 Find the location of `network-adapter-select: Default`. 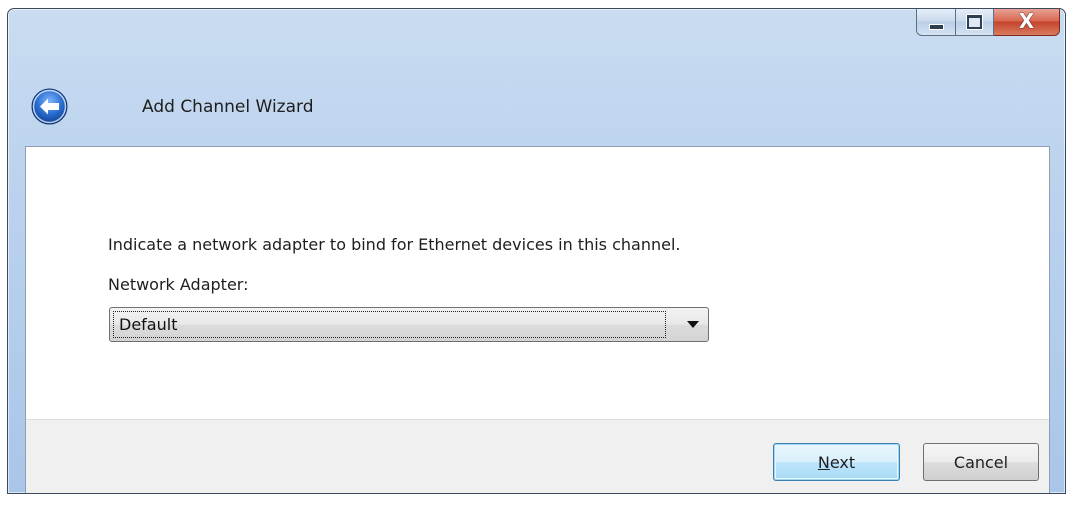

network-adapter-select: Default is located at coordinates (409, 324).